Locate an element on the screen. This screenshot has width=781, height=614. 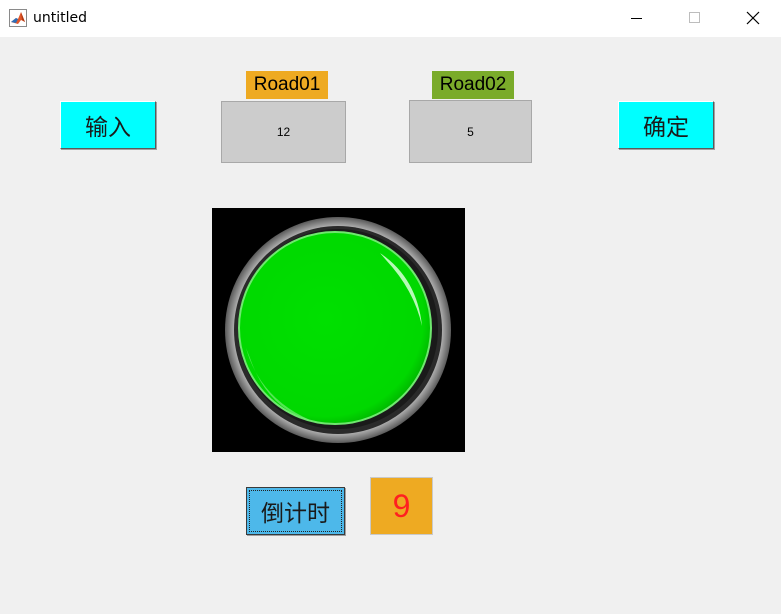
window-title: untitled is located at coordinates (60, 18).